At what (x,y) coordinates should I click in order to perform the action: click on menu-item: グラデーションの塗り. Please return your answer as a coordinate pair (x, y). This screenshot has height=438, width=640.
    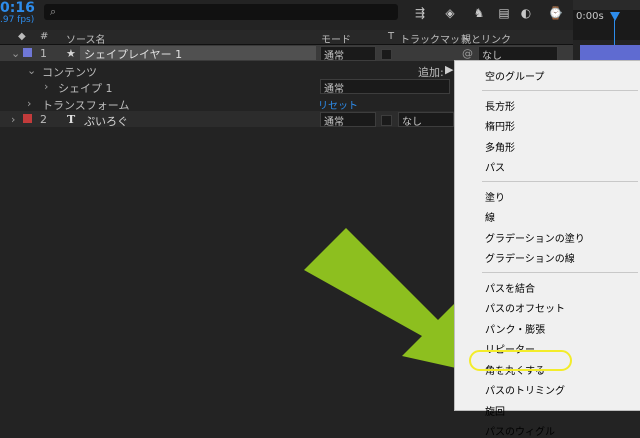
    Looking at the image, I should click on (535, 237).